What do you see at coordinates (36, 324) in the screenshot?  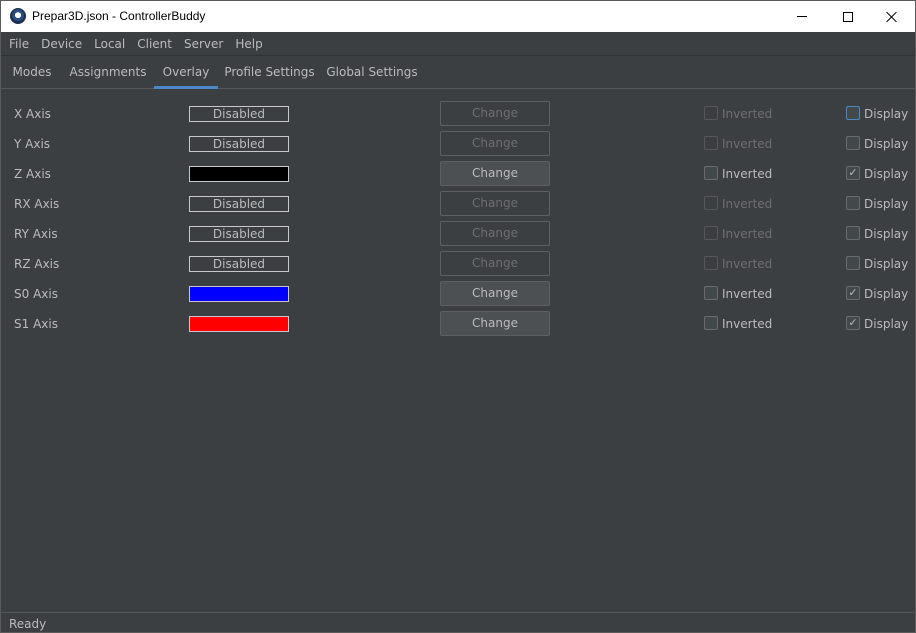 I see `s1-axis-label: S1 Axis` at bounding box center [36, 324].